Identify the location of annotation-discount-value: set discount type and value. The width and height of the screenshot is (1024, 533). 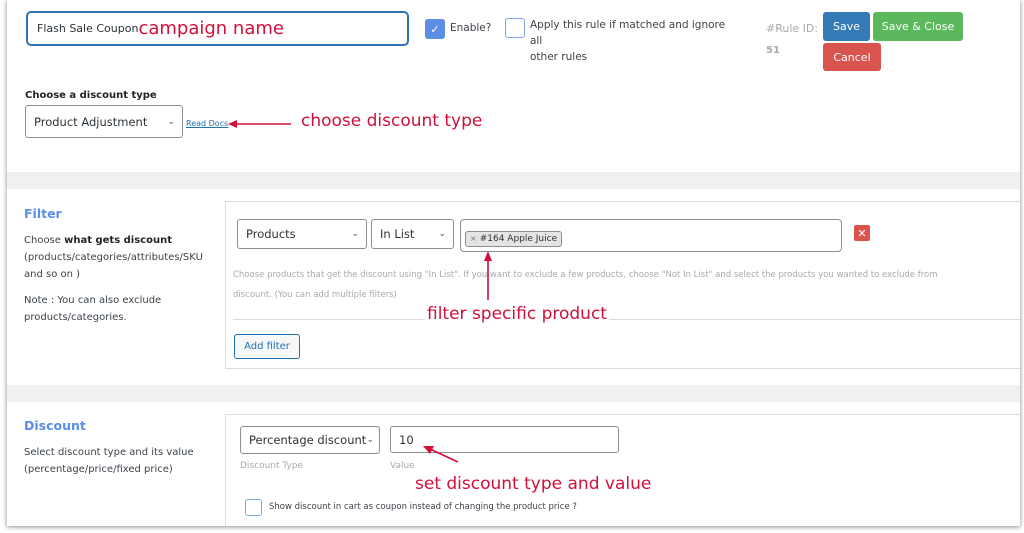
(533, 484).